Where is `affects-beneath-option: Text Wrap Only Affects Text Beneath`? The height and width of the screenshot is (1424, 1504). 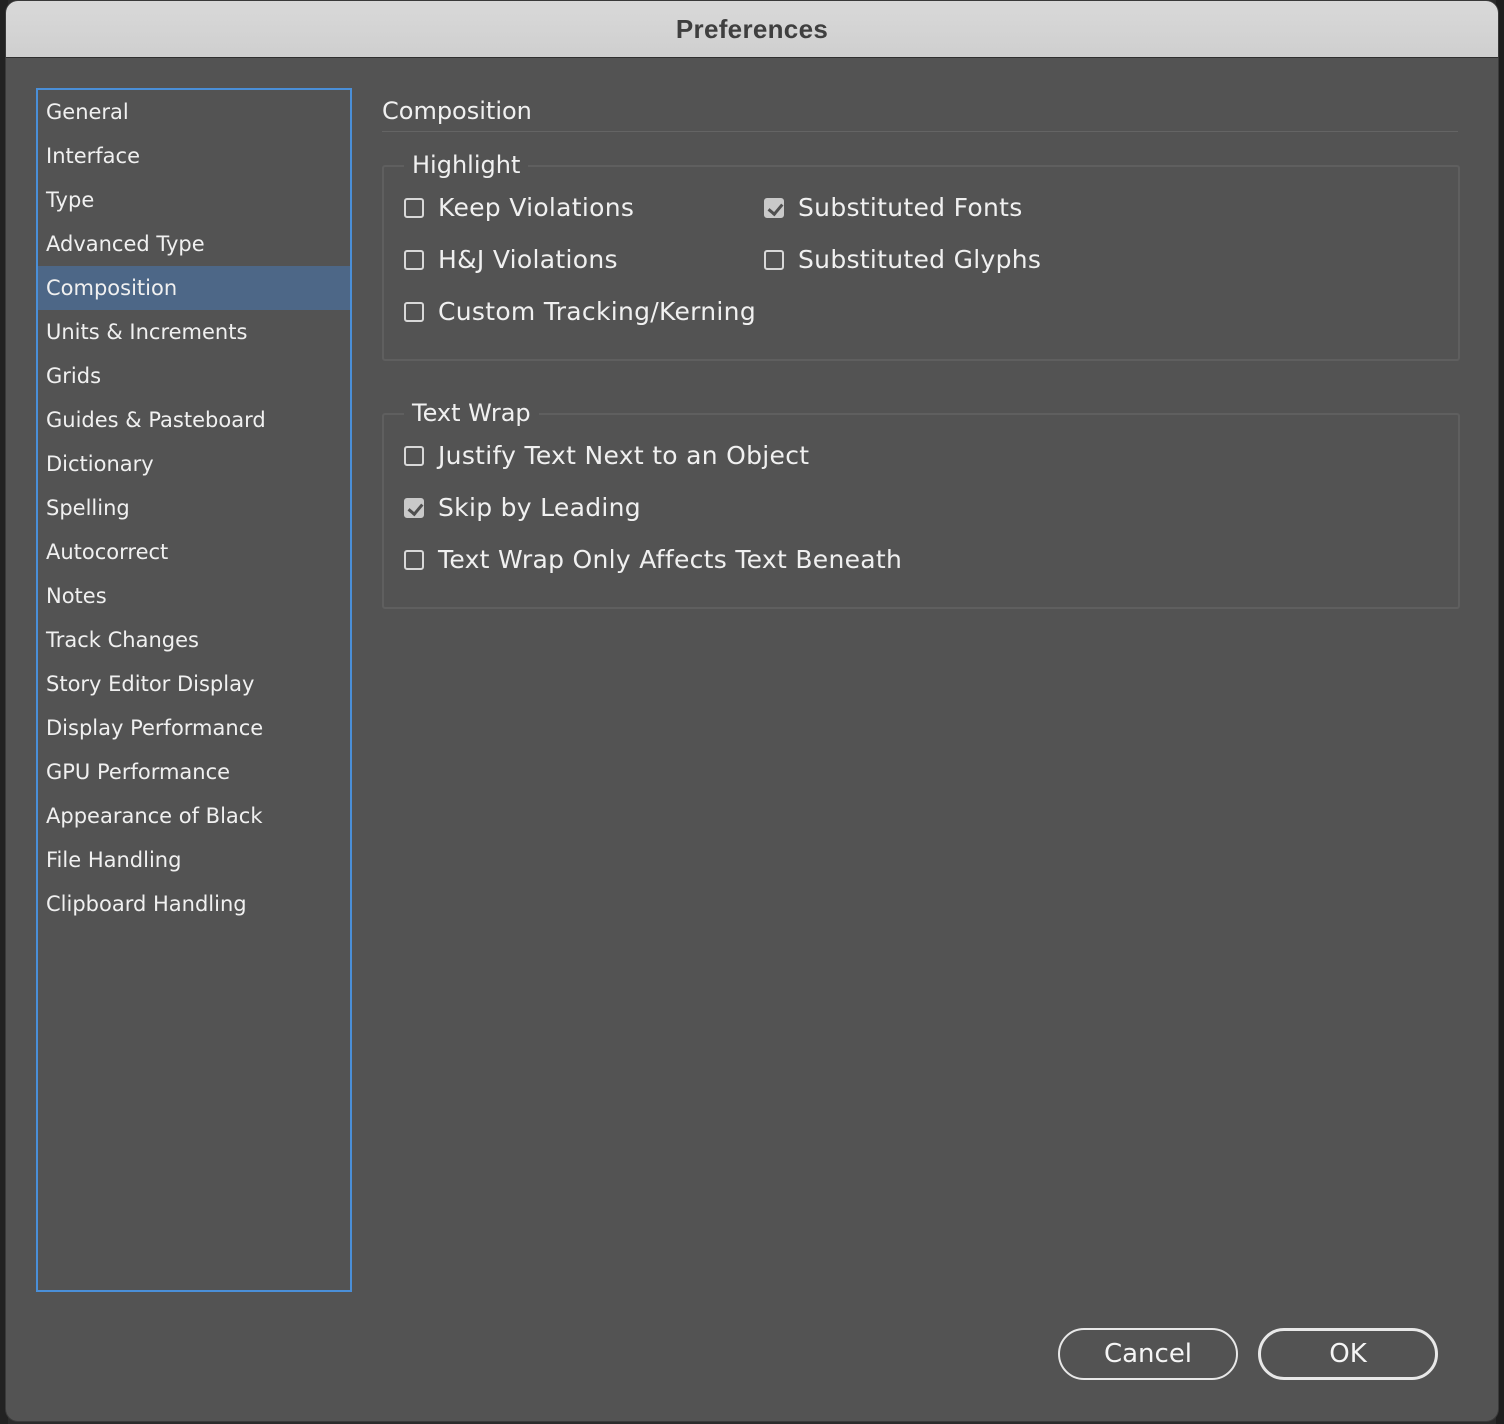 affects-beneath-option: Text Wrap Only Affects Text Beneath is located at coordinates (653, 559).